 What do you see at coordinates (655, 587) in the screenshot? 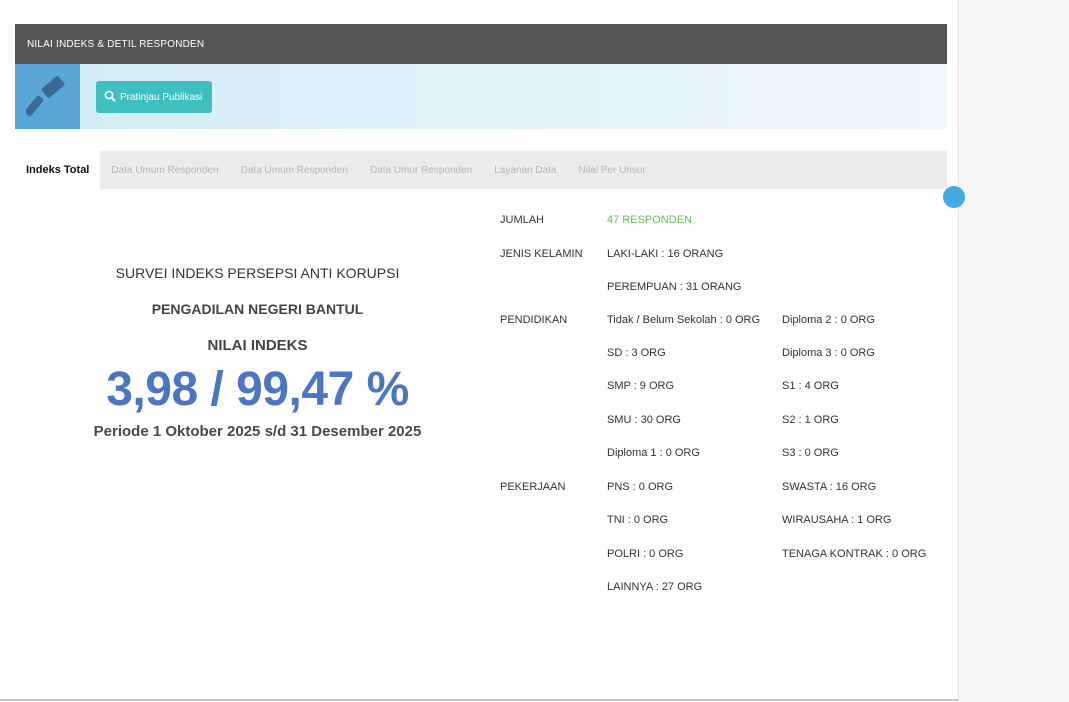
I see `stat-occupation-item: LAINNYA : 27 ORG` at bounding box center [655, 587].